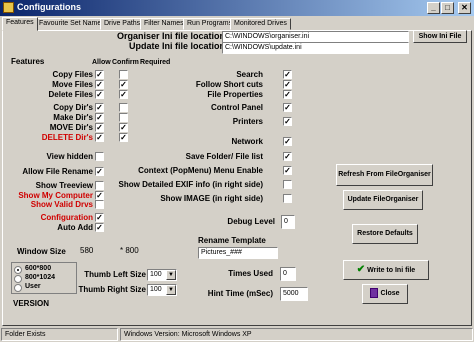 The height and width of the screenshot is (342, 474). Describe the element at coordinates (162, 290) in the screenshot. I see `thumb-right-size-select: 100 ▼` at that location.